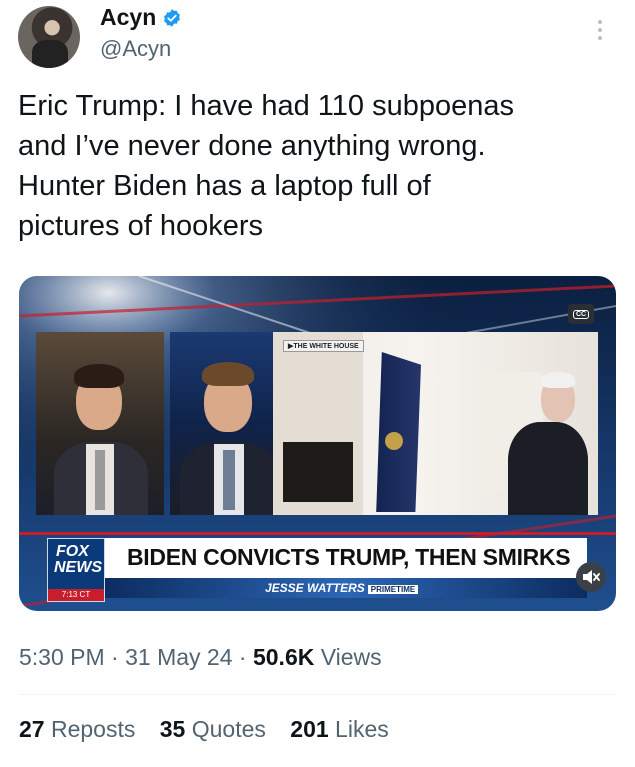 The height and width of the screenshot is (767, 635). What do you see at coordinates (172, 729) in the screenshot?
I see `quotes-count: 35` at bounding box center [172, 729].